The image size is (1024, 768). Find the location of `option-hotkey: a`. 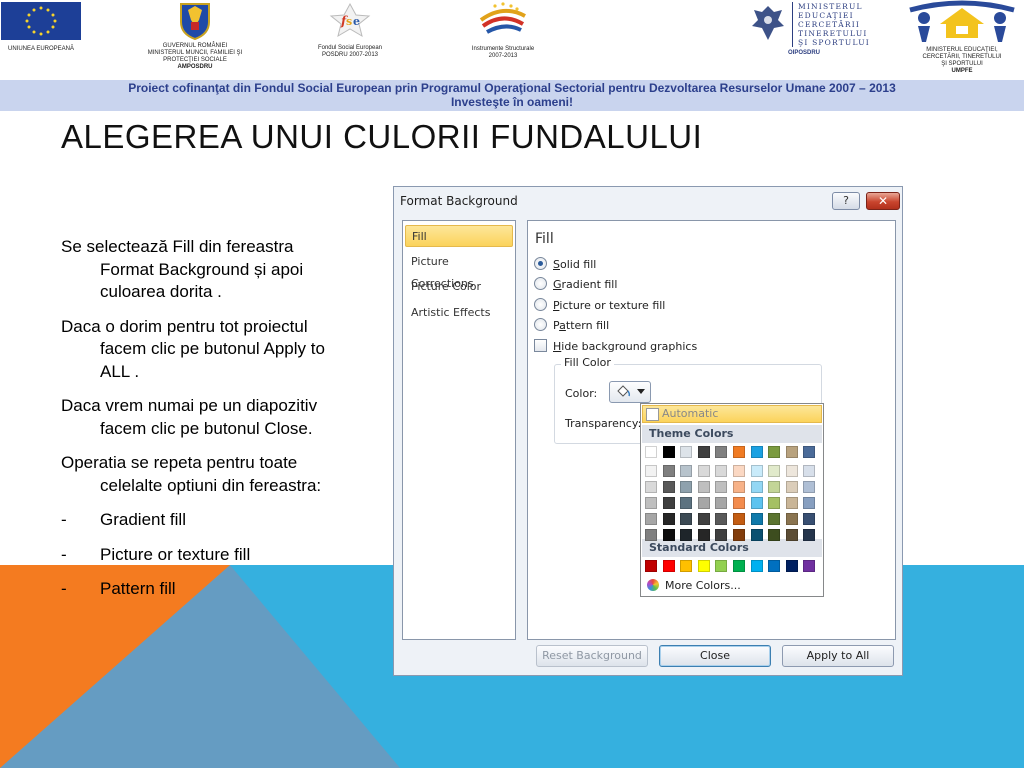

option-hotkey: a is located at coordinates (562, 325).